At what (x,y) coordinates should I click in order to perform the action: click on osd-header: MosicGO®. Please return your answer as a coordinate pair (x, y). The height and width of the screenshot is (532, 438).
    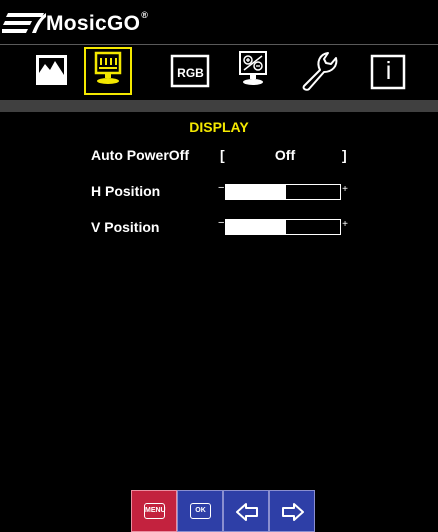
    Looking at the image, I should click on (219, 22).